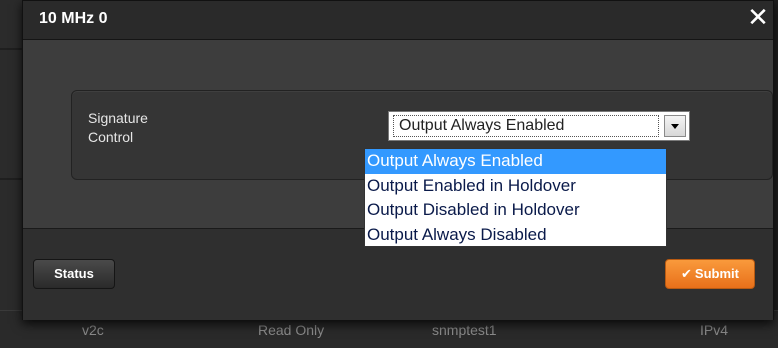  I want to click on dropdown-option-always-enabled: Output Always Enabled, so click(515, 161).